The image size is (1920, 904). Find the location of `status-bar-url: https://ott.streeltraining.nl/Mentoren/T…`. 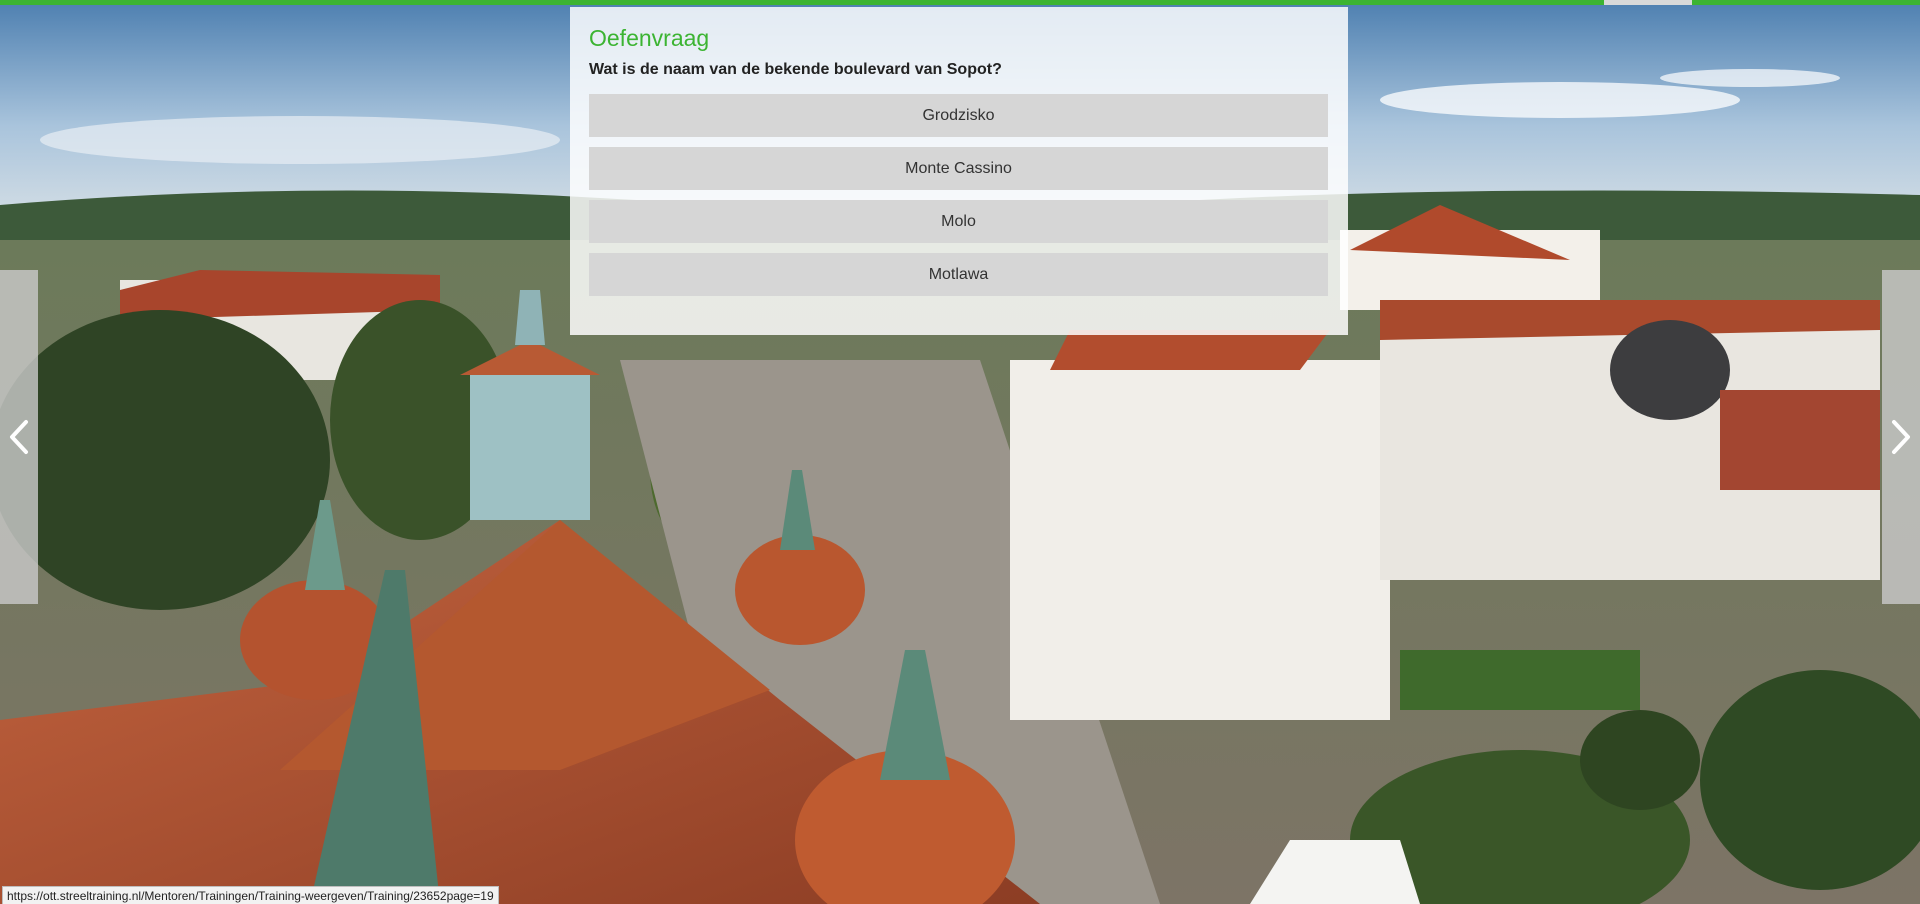

status-bar-url: https://ott.streeltraining.nl/Mentoren/T… is located at coordinates (250, 895).